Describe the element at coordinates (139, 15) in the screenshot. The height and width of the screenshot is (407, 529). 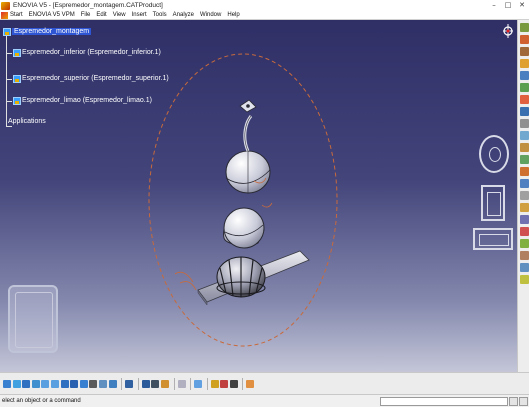
I see `menu-insert: Insert` at that location.